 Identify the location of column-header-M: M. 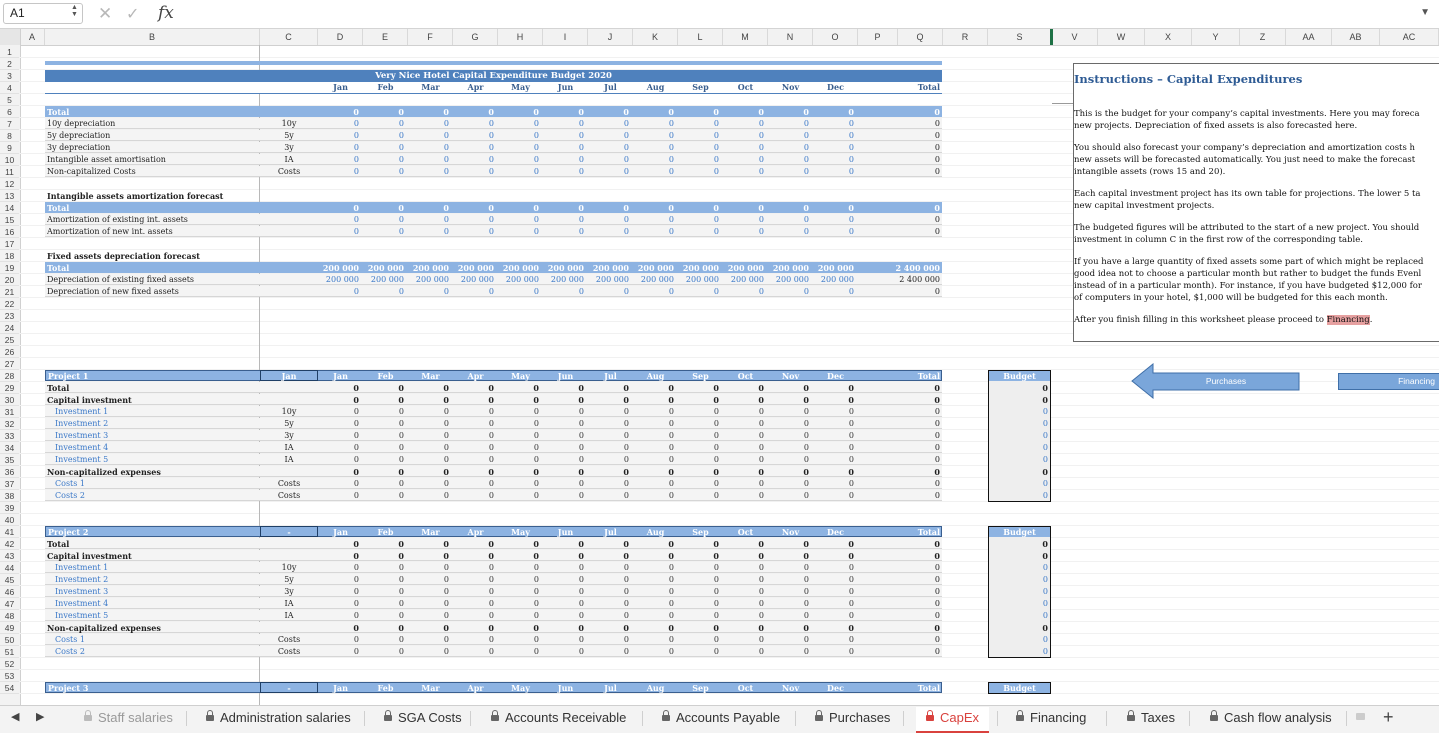
(745, 37).